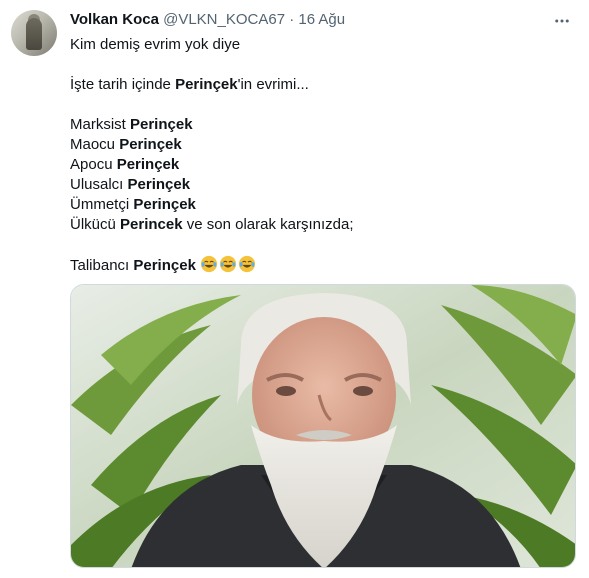 The image size is (589, 578). I want to click on tweet-line: Marksist Perinçek, so click(320, 125).